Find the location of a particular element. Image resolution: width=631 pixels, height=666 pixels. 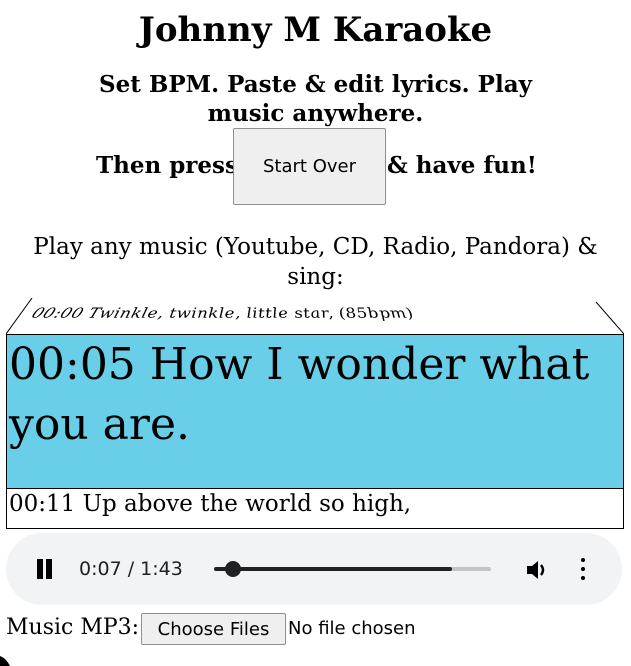

time-display: 0:07 / 1:43 is located at coordinates (131, 569).